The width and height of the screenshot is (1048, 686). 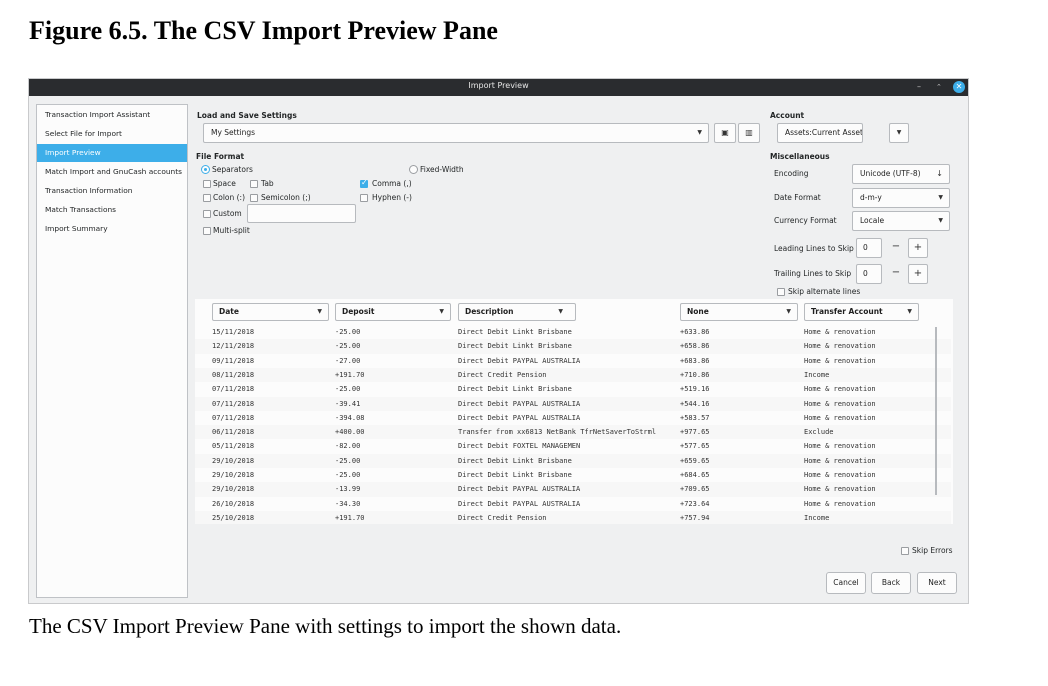 I want to click on vertical-scrollbar, so click(x=936, y=411).